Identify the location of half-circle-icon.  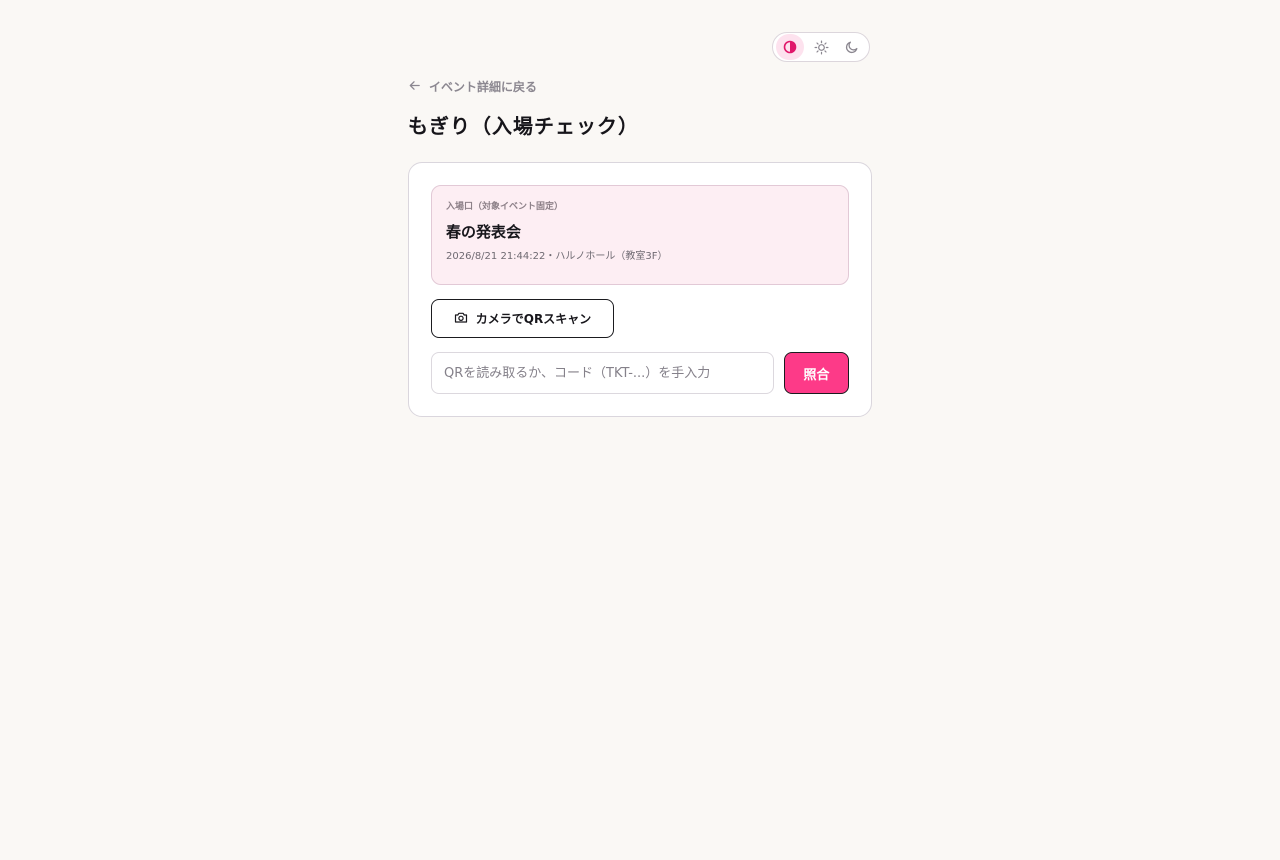
(790, 47).